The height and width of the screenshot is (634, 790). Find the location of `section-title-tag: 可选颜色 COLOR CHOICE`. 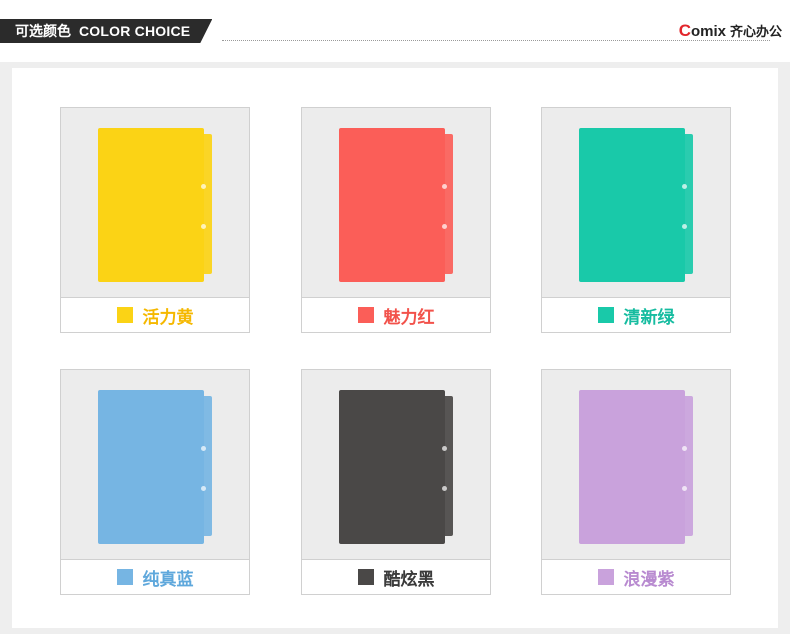

section-title-tag: 可选颜色 COLOR CHOICE is located at coordinates (106, 31).